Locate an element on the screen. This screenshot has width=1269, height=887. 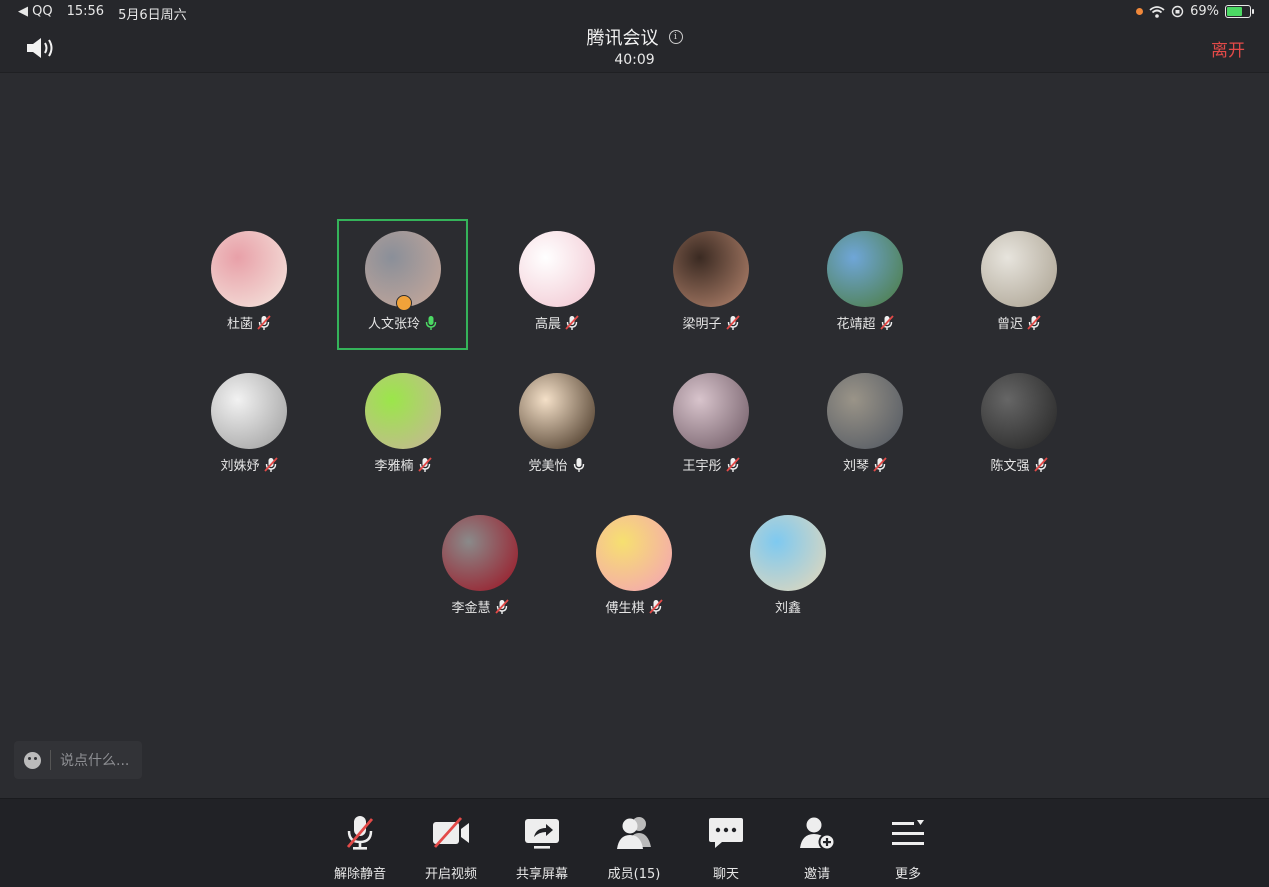
participant-tile: 杜菡 is located at coordinates (249, 281).